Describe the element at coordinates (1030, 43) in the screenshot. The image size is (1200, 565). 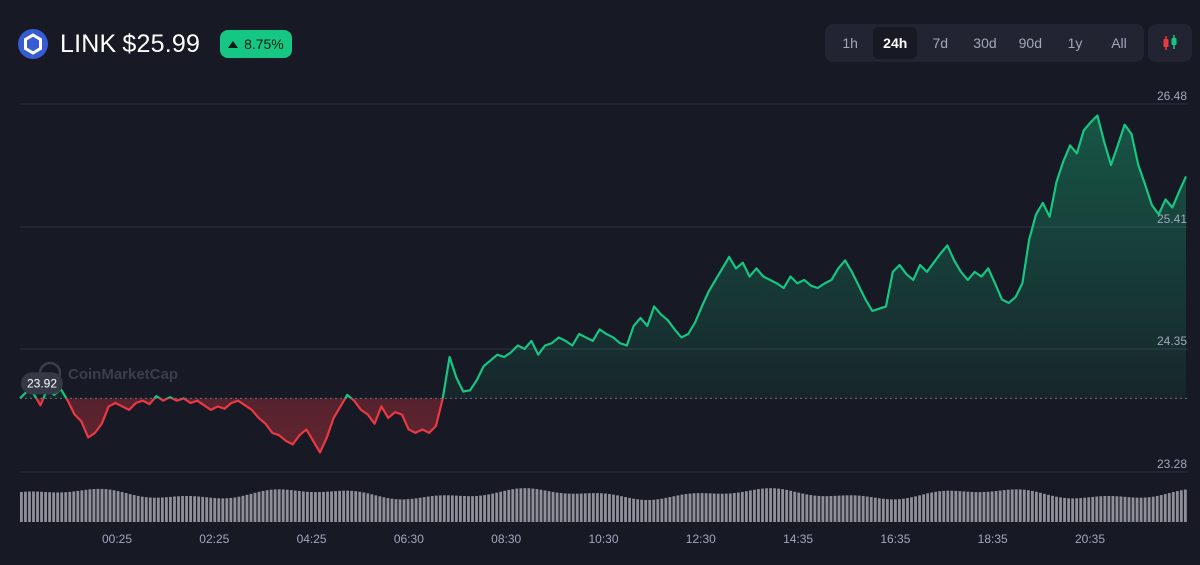
I see `range-tab-90d: 90d` at that location.